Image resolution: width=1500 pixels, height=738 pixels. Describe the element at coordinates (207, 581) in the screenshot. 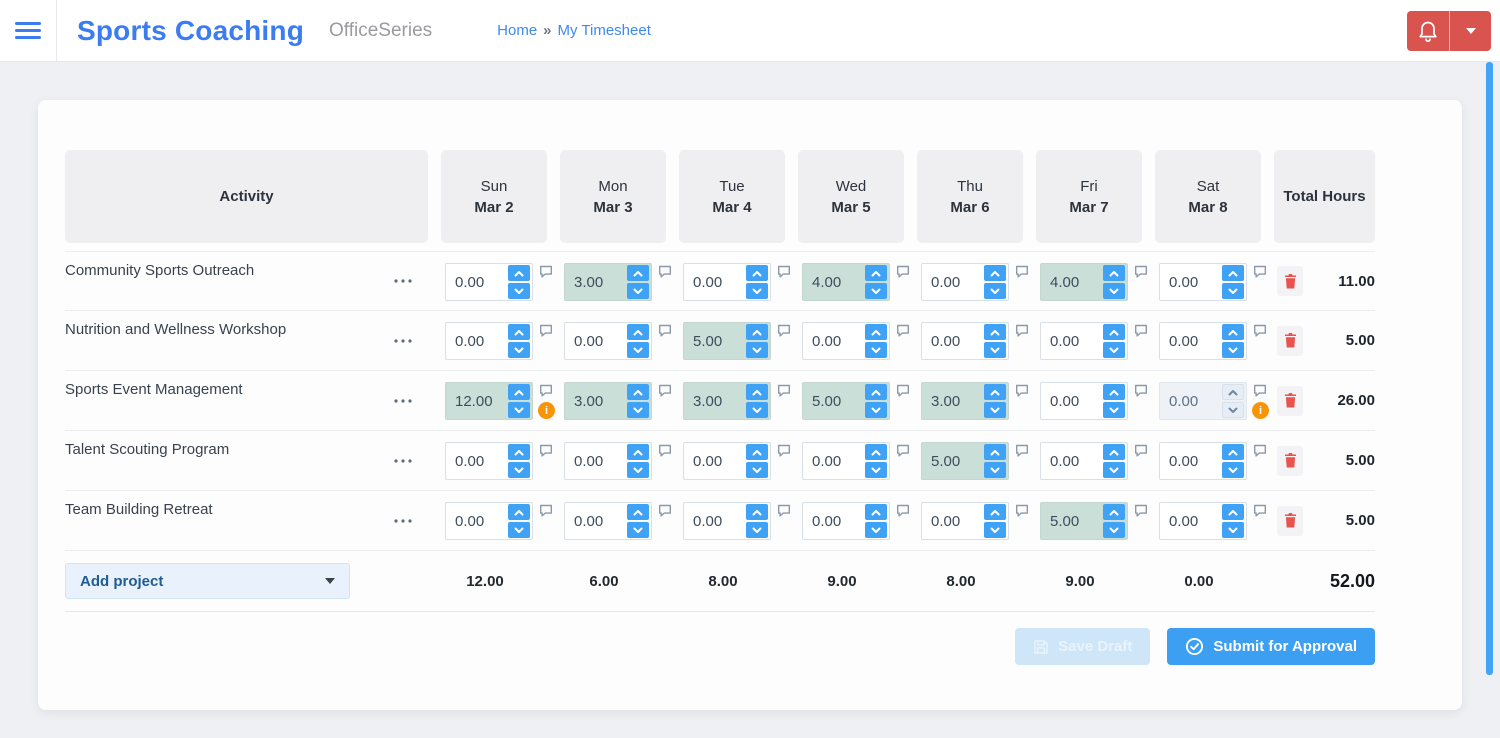

I see `add-project-select: Add project` at that location.